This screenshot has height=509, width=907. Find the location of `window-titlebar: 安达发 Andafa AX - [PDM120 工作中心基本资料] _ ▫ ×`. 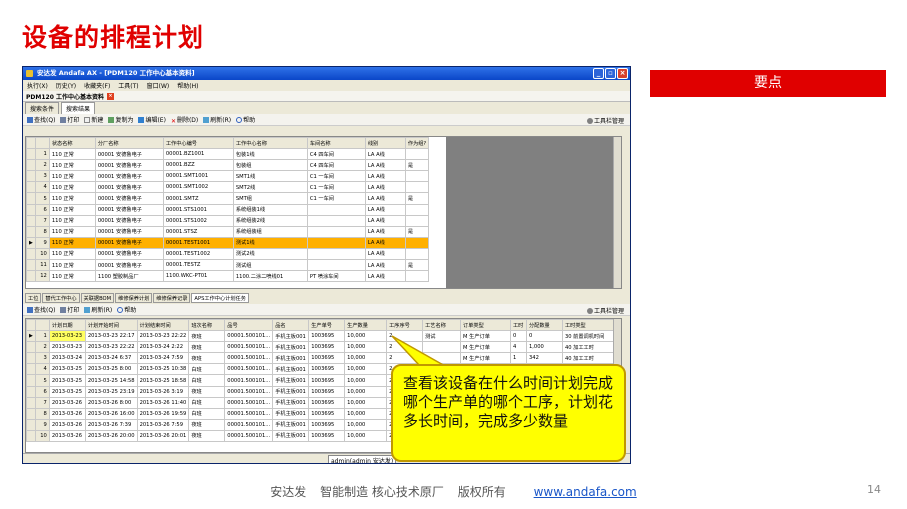

window-titlebar: 安达发 Andafa AX - [PDM120 工作中心基本资料] _ ▫ × is located at coordinates (326, 73).